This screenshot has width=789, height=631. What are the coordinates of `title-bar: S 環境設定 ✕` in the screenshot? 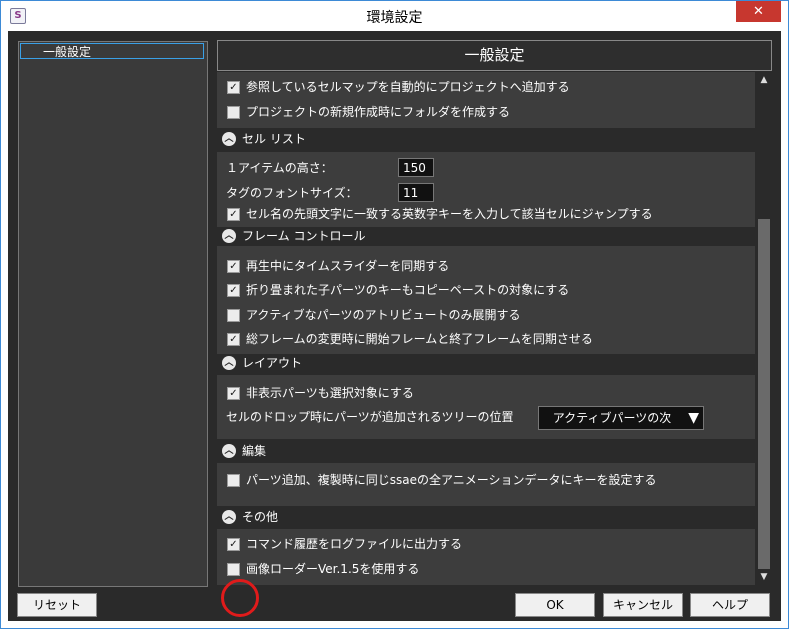 It's located at (394, 16).